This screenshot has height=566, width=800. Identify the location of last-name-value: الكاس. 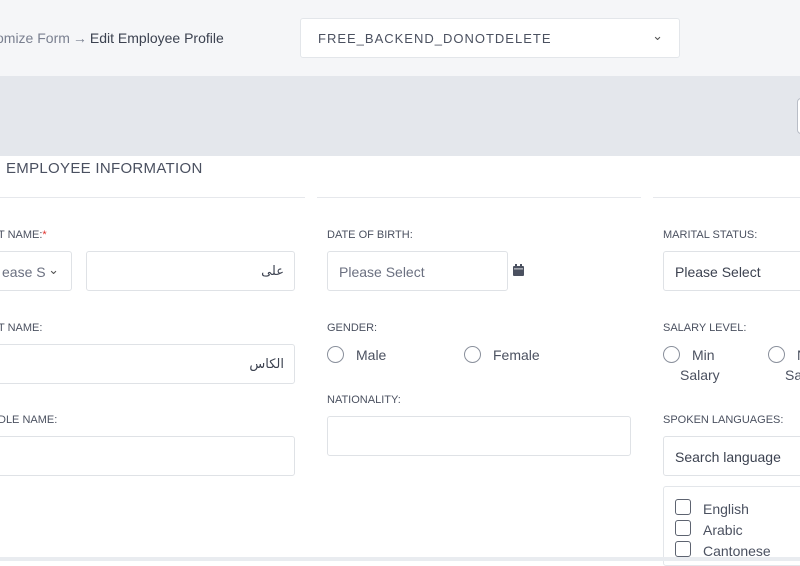
(266, 363).